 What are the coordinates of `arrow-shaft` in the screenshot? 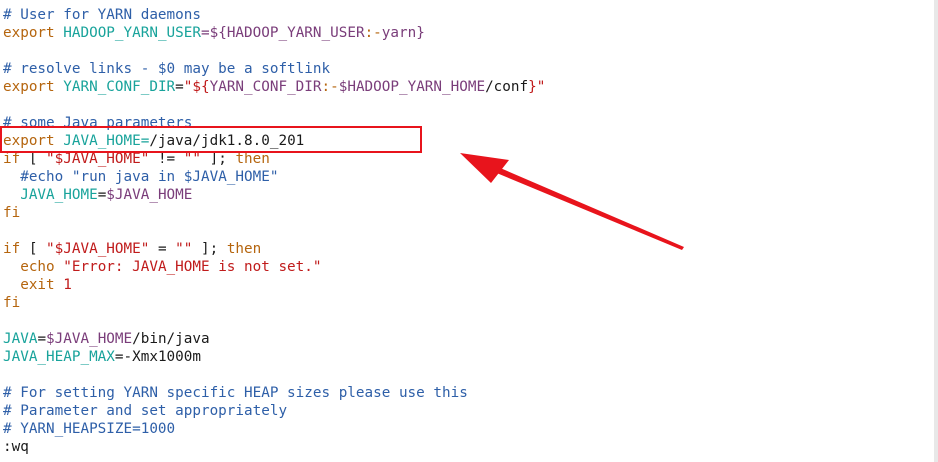 It's located at (579, 204).